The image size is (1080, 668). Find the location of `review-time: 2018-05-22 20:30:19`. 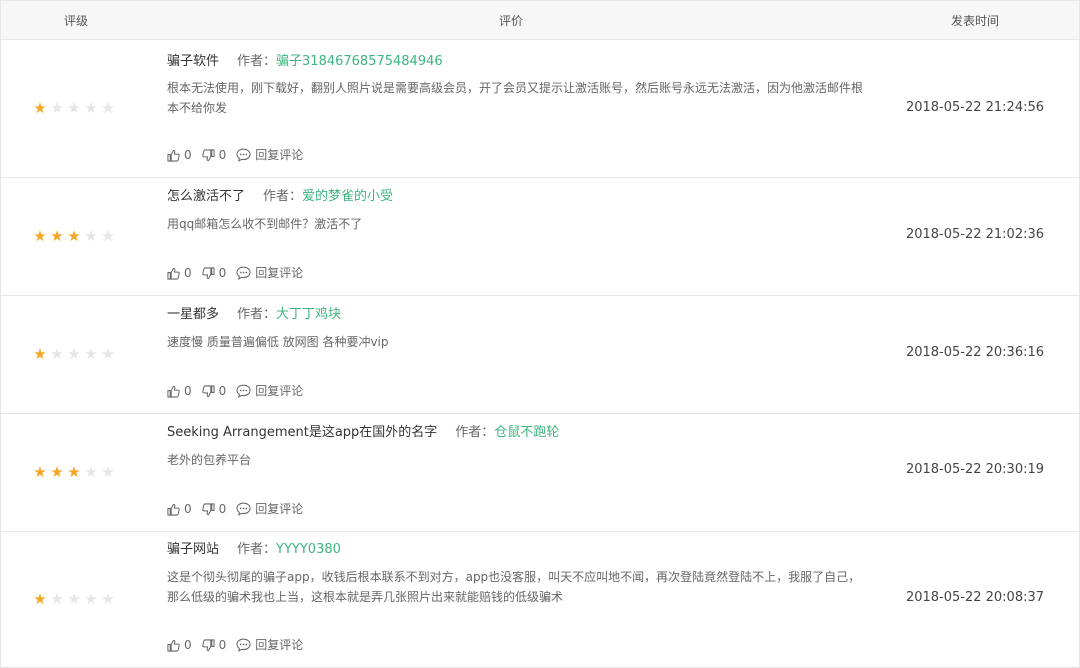

review-time: 2018-05-22 20:30:19 is located at coordinates (975, 469).